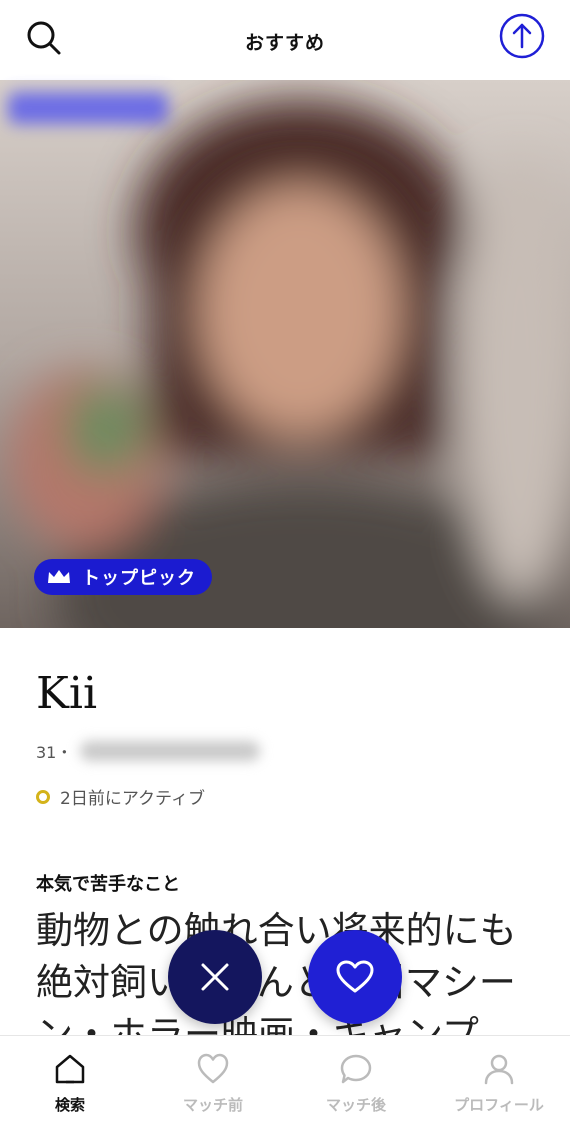  Describe the element at coordinates (355, 1105) in the screenshot. I see `tab-after-match-label: マッチ後` at that location.